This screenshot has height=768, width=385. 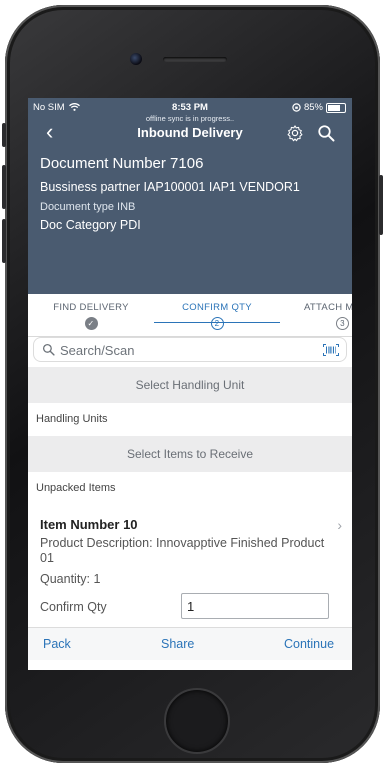 I want to click on step-attach: ATTACH M 3, so click(x=328, y=316).